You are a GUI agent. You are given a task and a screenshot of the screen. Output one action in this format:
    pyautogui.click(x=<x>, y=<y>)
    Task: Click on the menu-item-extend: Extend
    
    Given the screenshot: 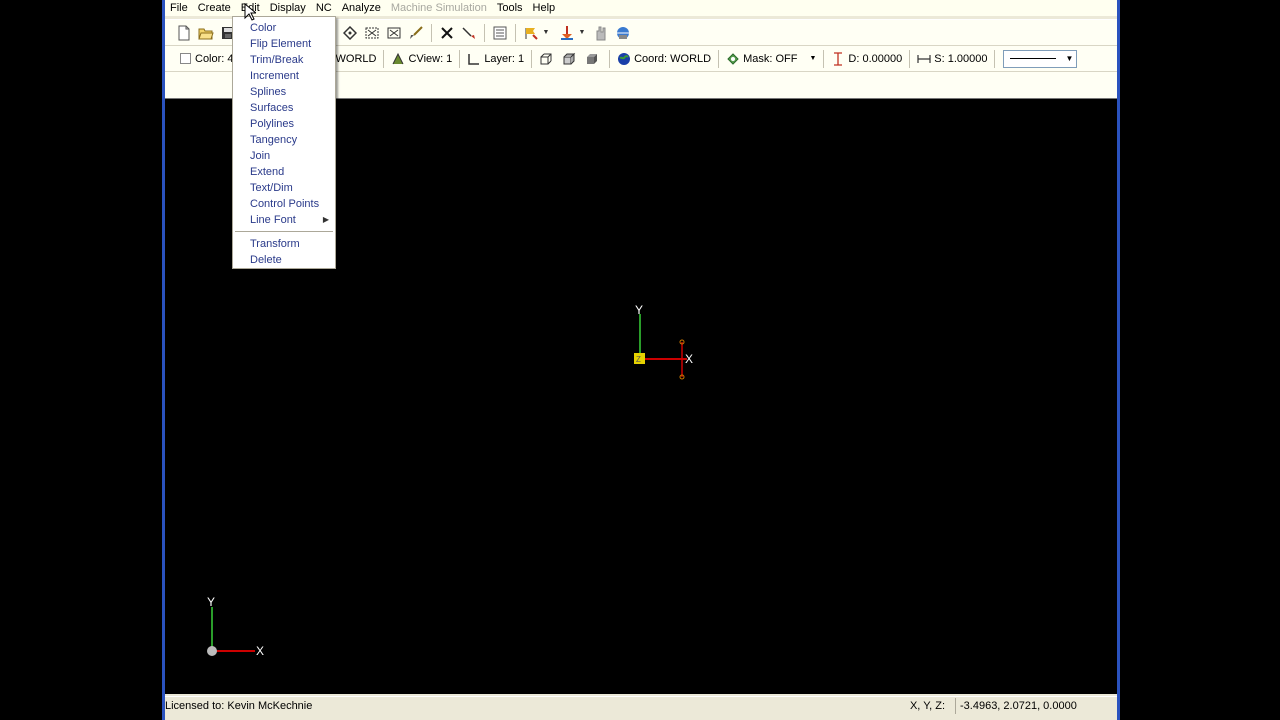 What is the action you would take?
    pyautogui.click(x=284, y=172)
    